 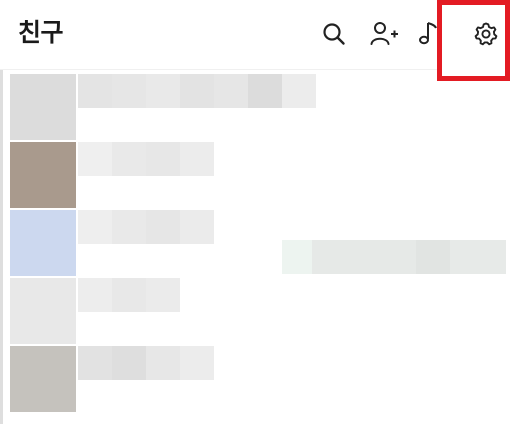 I want to click on settings-icon, so click(x=486, y=34).